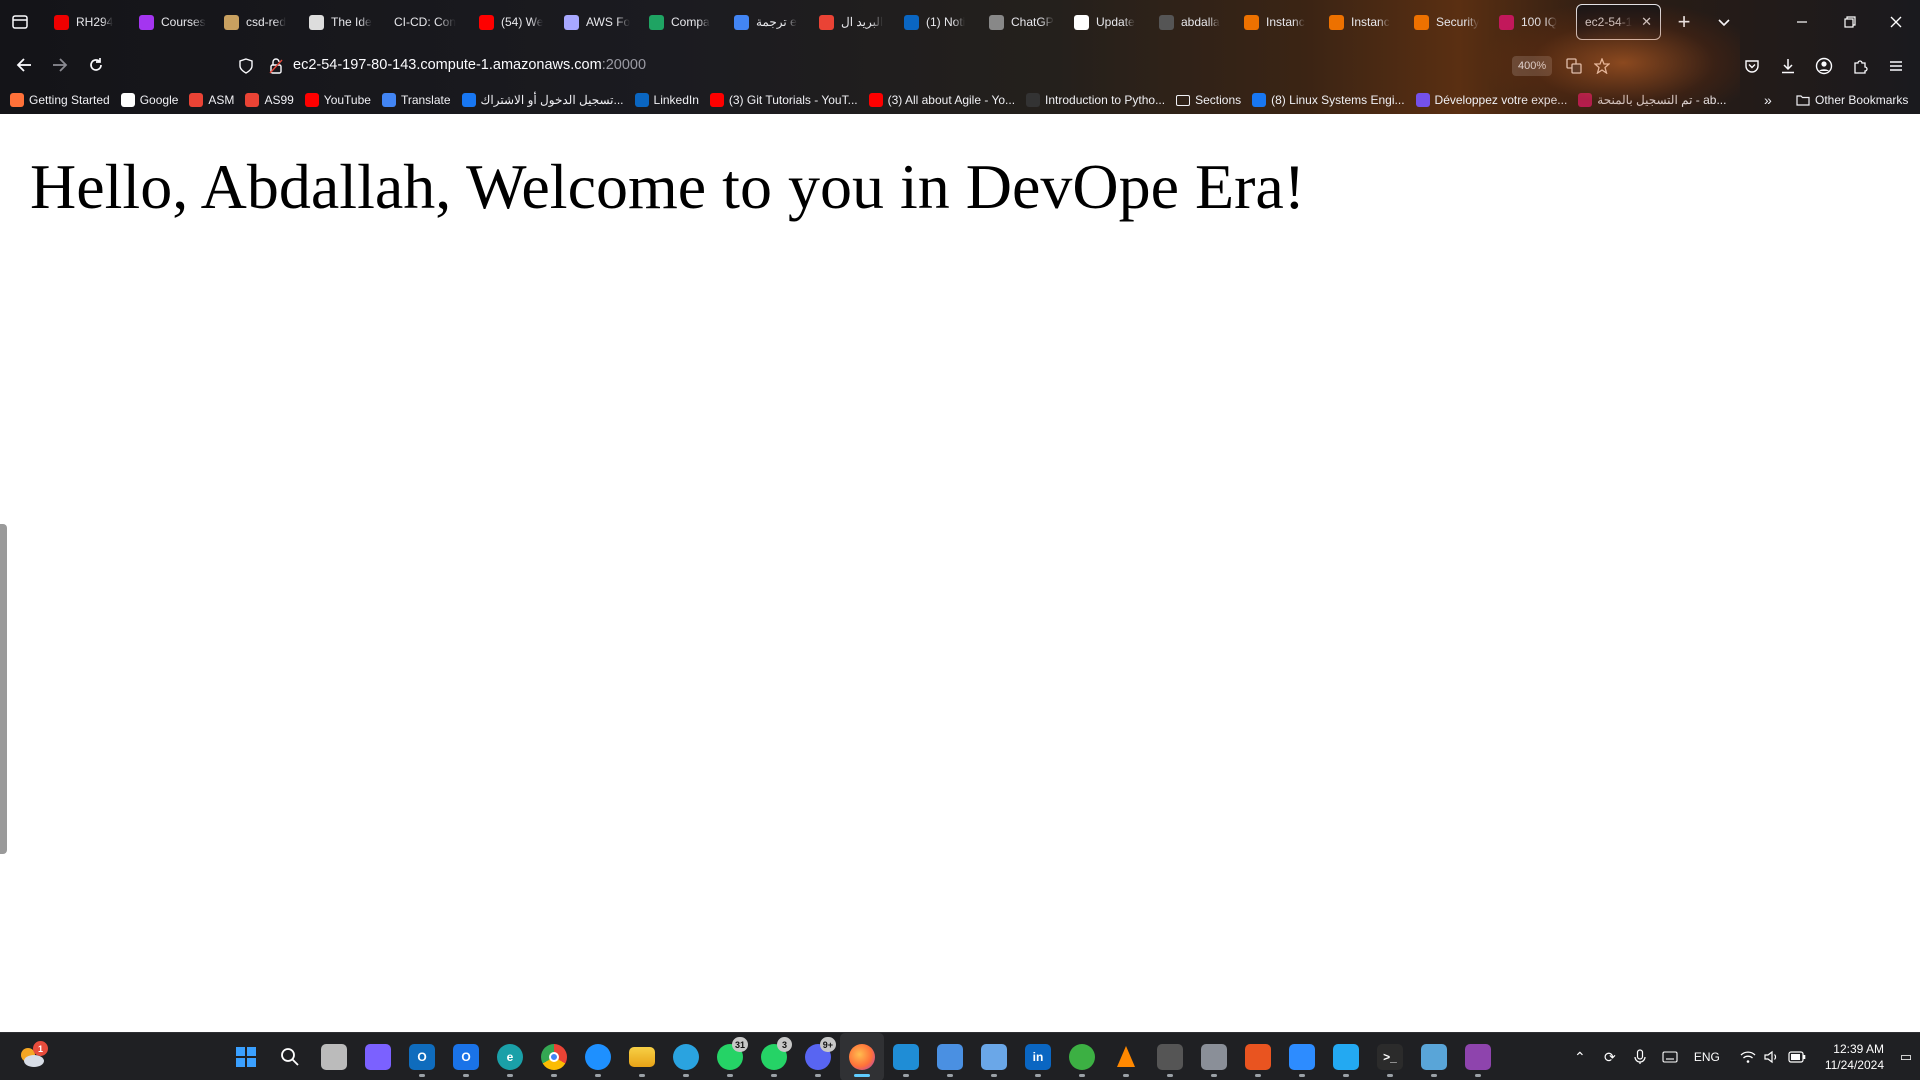 The height and width of the screenshot is (1081, 1920). What do you see at coordinates (1574, 66) in the screenshot?
I see `translate-page-button` at bounding box center [1574, 66].